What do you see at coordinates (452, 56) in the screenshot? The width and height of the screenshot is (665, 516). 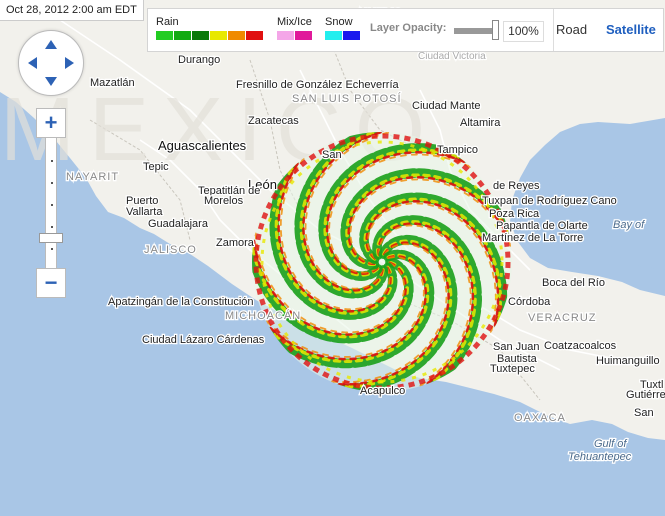 I see `map-label: Ciudad Victoria` at bounding box center [452, 56].